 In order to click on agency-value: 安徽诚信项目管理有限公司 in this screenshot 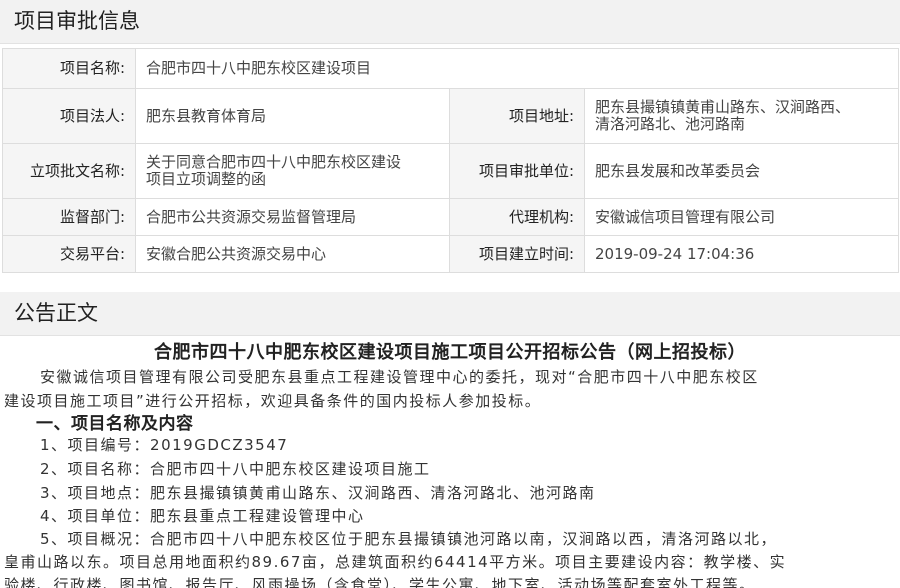, I will do `click(741, 217)`.